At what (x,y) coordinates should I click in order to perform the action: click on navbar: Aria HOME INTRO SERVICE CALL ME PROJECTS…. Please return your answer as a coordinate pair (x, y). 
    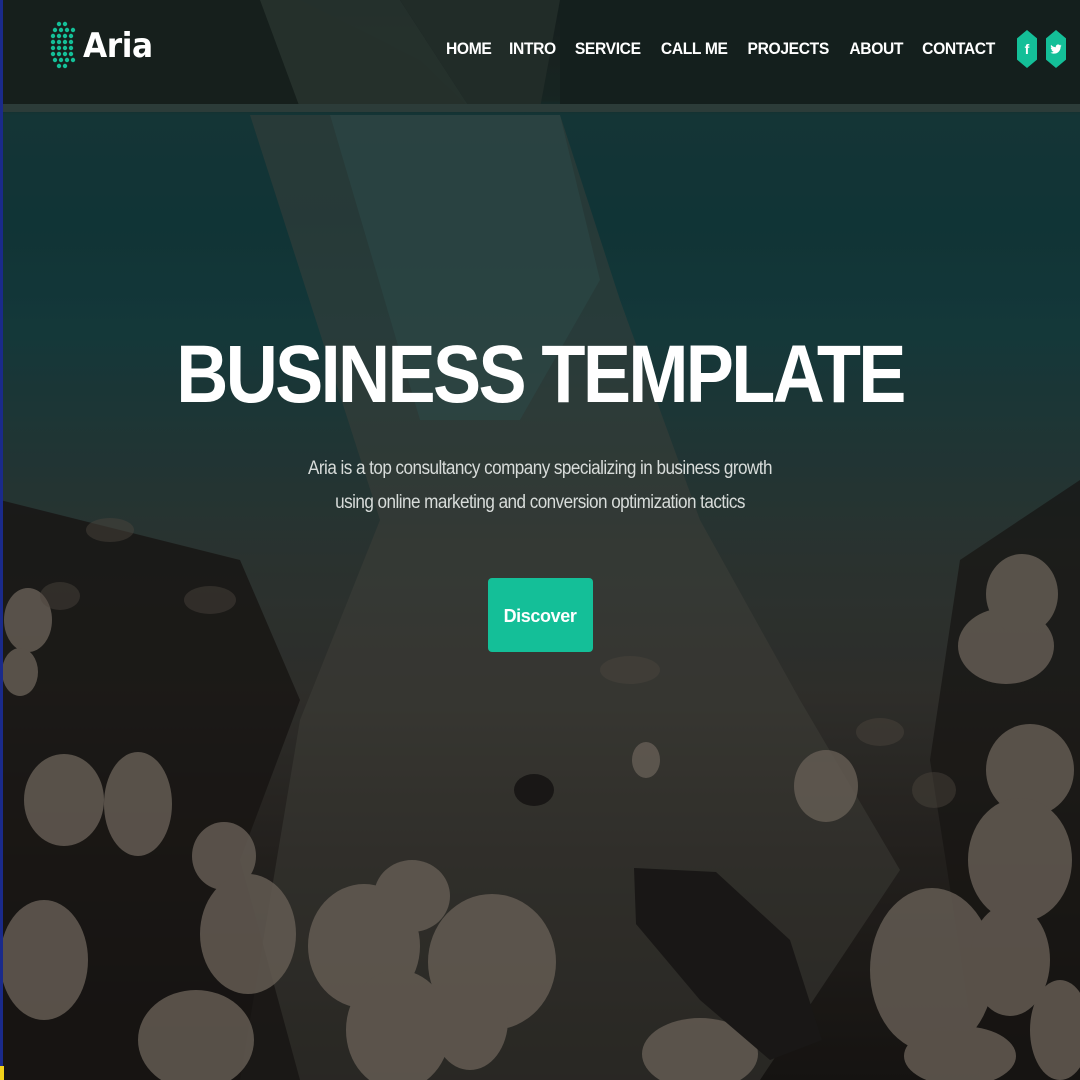
    Looking at the image, I should click on (540, 50).